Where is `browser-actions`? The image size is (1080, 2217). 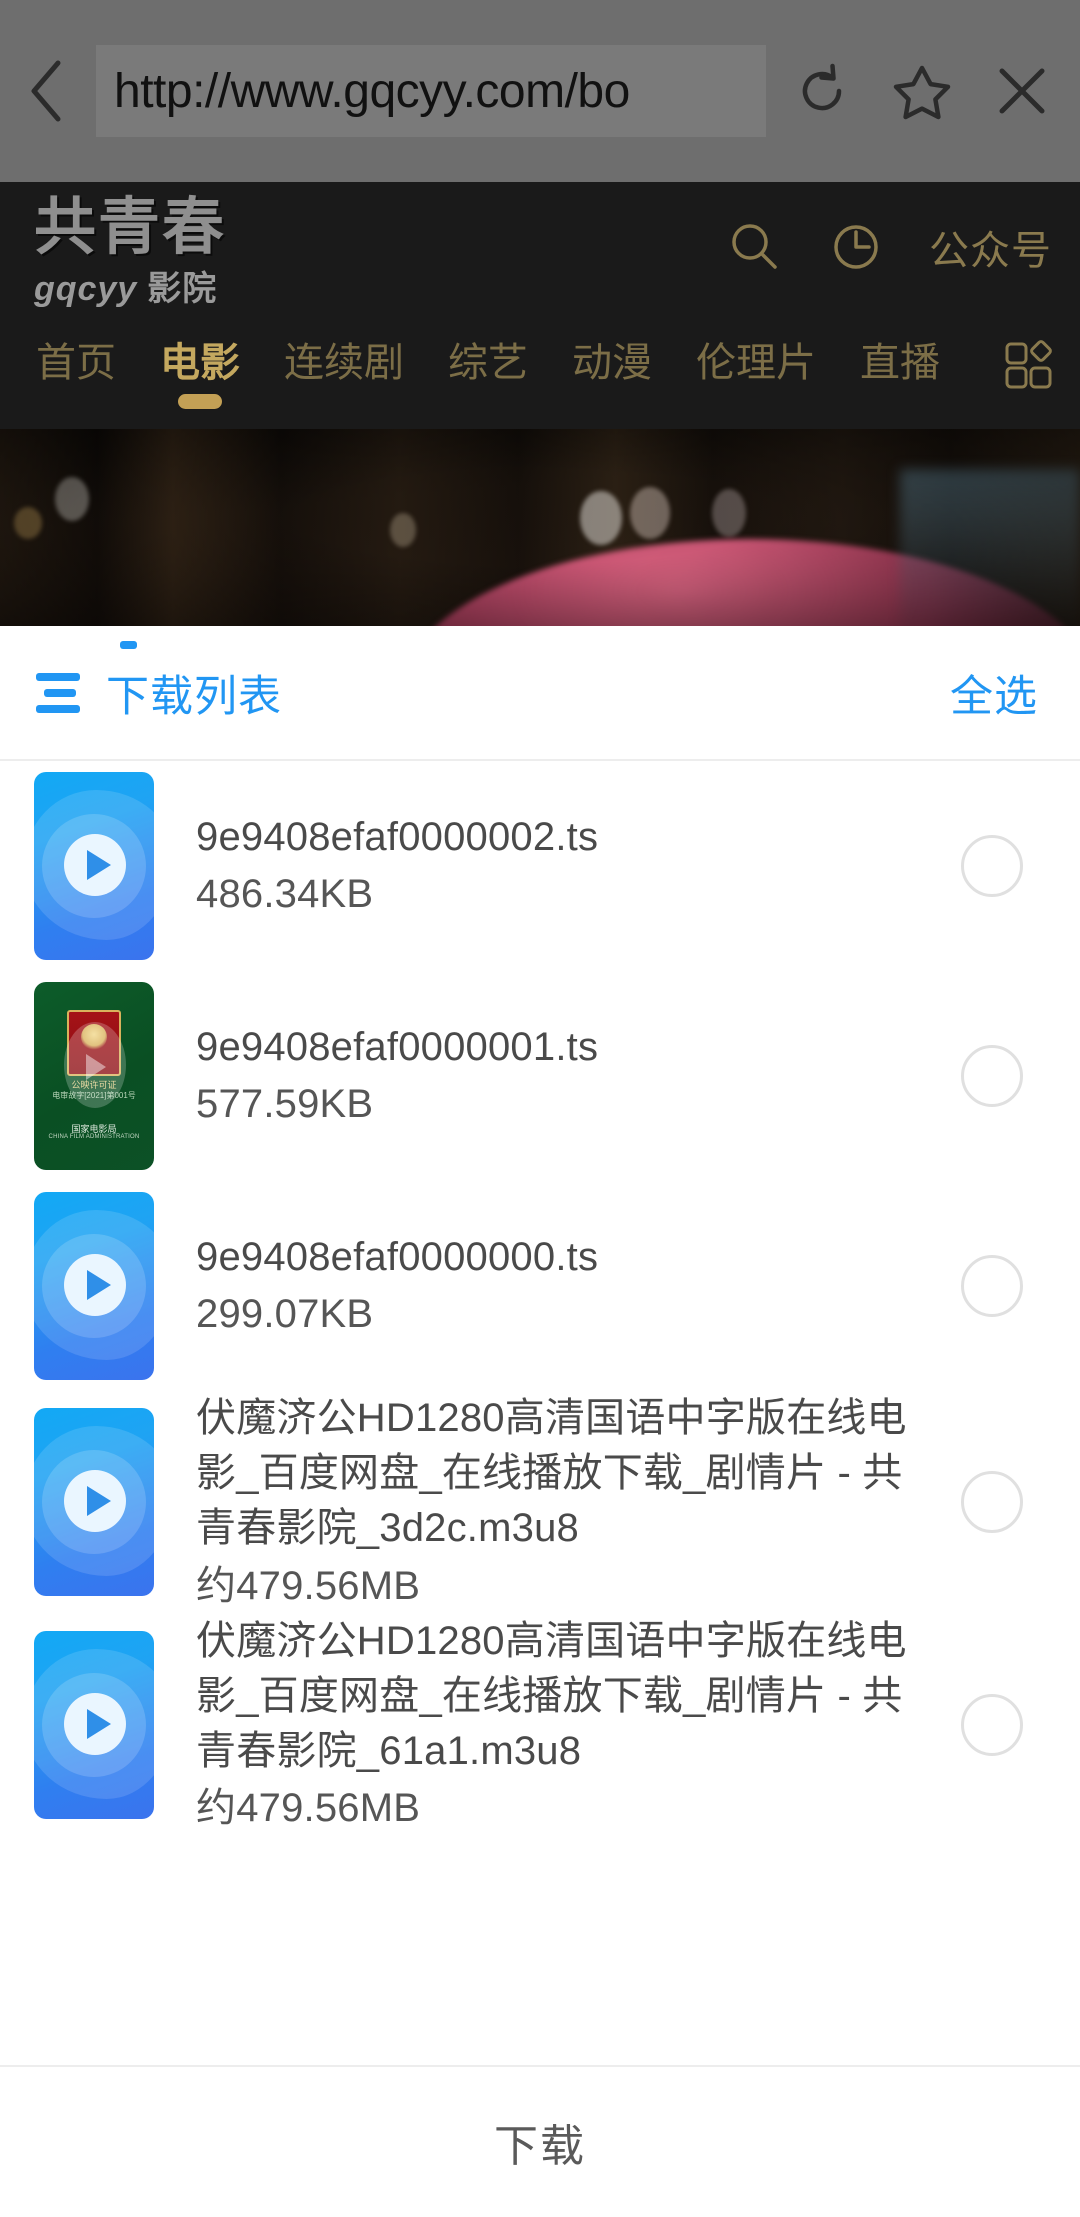
browser-actions is located at coordinates (926, 91).